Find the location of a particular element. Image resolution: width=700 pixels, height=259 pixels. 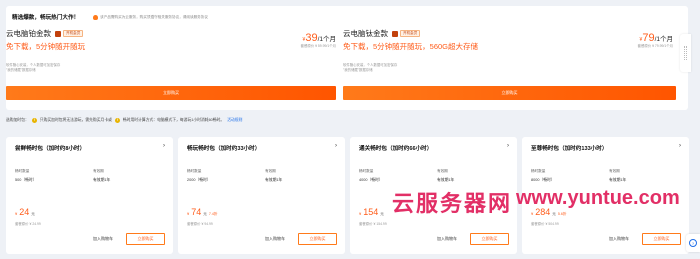

plan-name: 云电脑钛金款 is located at coordinates (365, 33).